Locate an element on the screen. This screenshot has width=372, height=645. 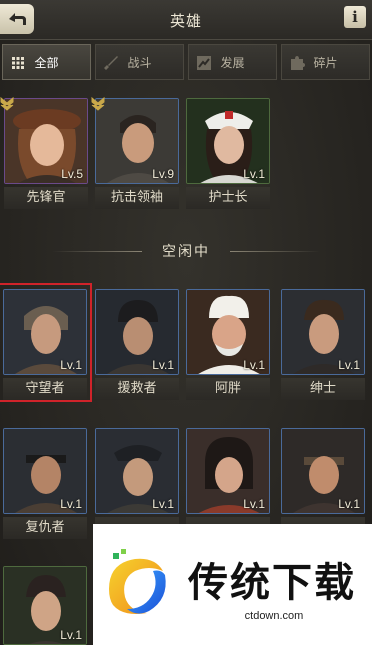
tab-label: 发展 is located at coordinates (232, 62).